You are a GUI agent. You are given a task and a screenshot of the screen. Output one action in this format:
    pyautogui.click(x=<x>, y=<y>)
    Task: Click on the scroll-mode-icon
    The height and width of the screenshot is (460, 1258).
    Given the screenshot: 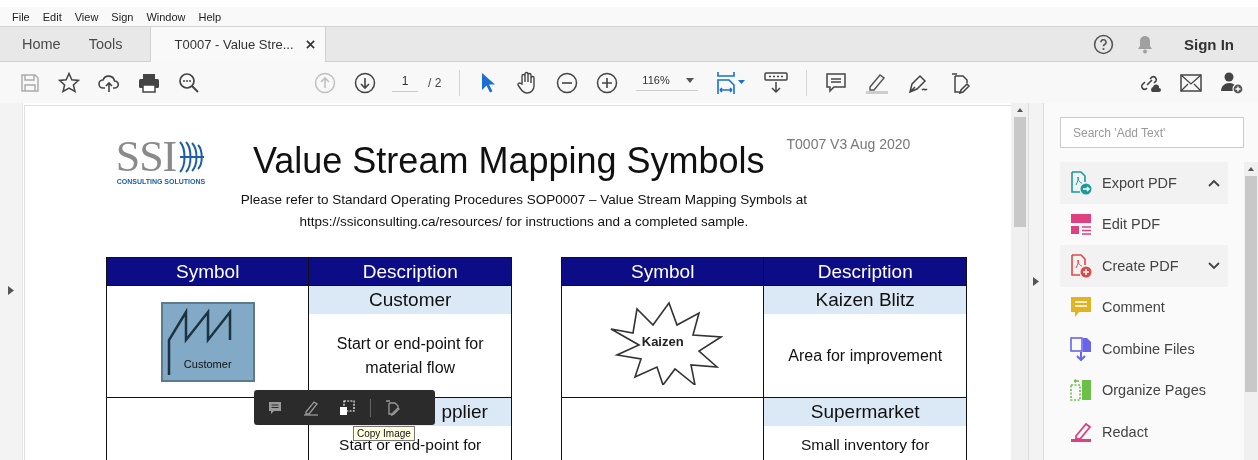 What is the action you would take?
    pyautogui.click(x=776, y=82)
    